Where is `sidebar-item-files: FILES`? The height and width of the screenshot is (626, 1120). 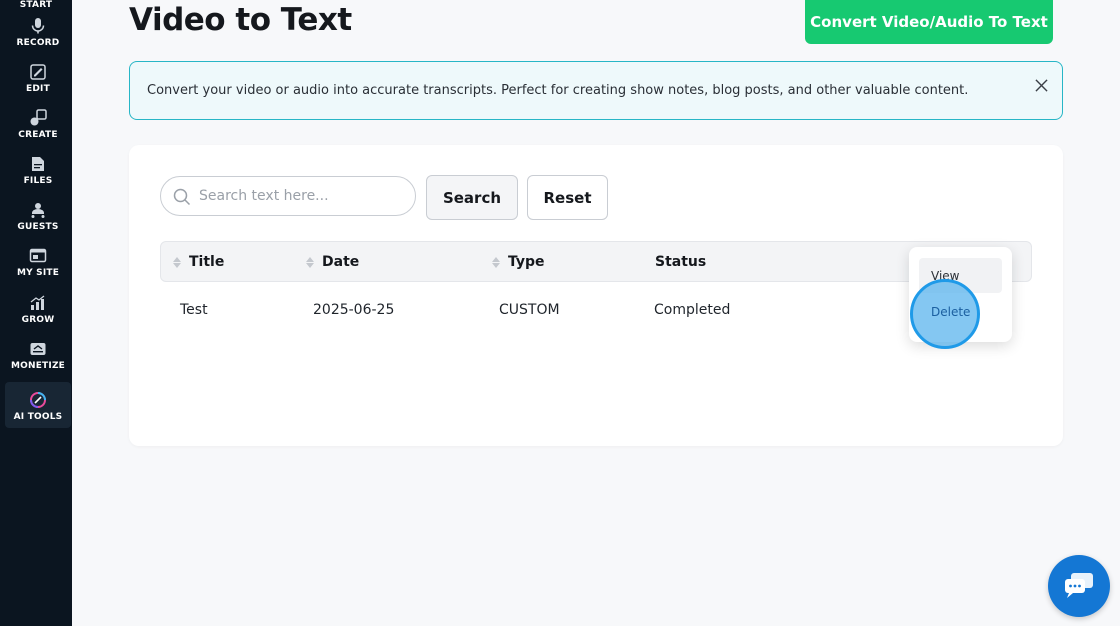 sidebar-item-files: FILES is located at coordinates (38, 169).